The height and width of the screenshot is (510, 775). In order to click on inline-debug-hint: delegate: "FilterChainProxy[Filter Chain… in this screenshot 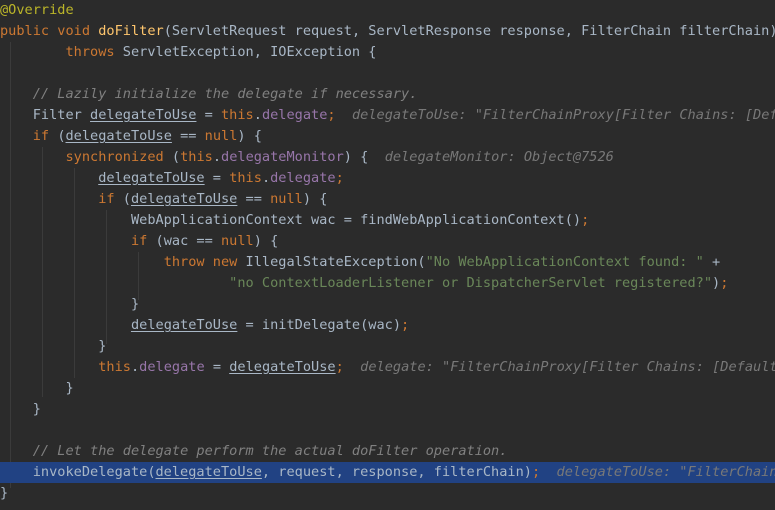, I will do `click(567, 367)`.